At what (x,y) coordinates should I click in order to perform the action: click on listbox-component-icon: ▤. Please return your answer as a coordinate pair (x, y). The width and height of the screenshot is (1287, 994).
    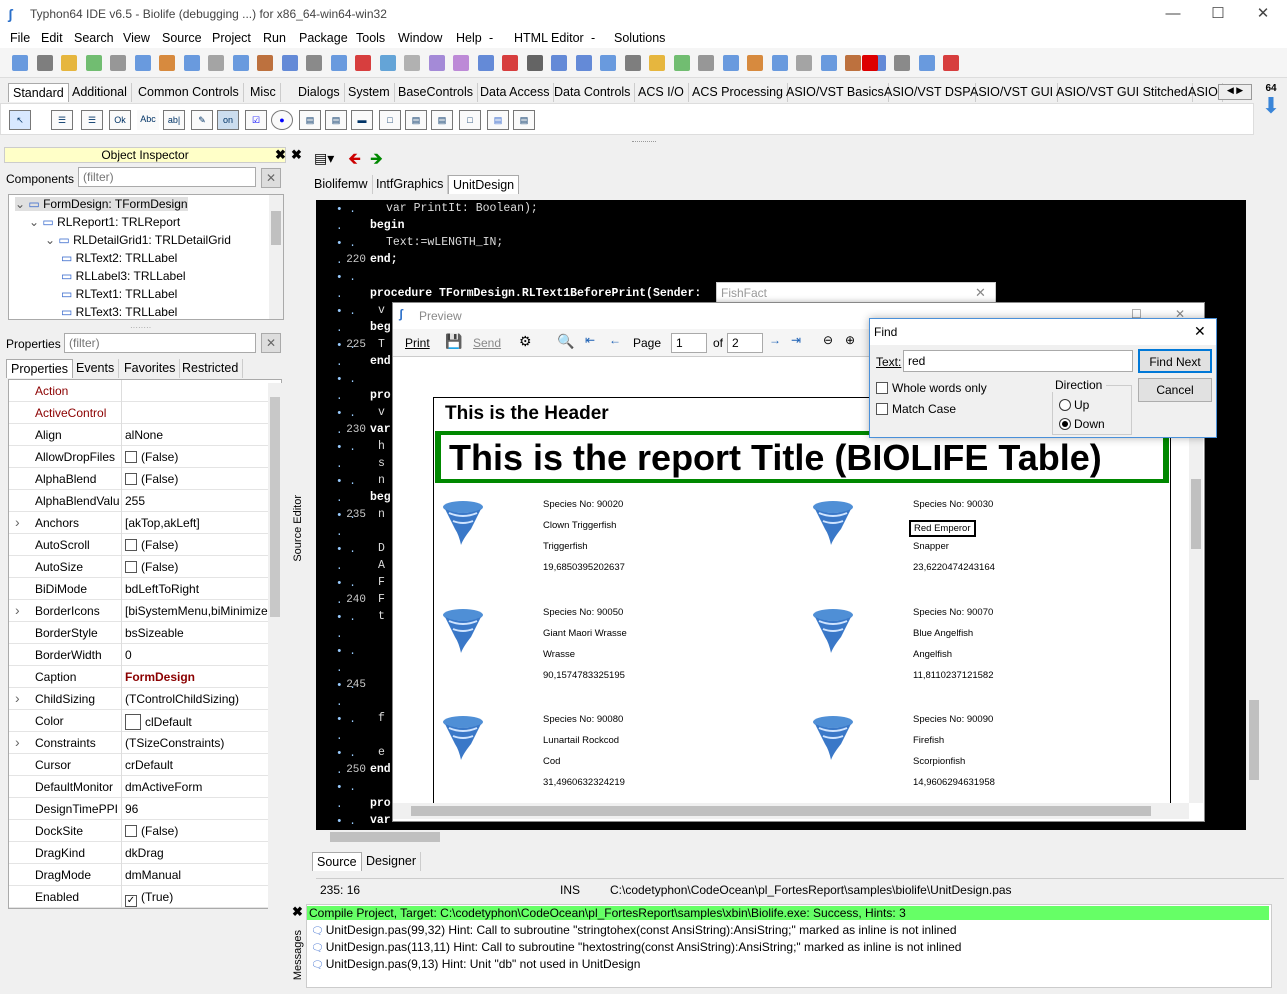
    Looking at the image, I should click on (310, 120).